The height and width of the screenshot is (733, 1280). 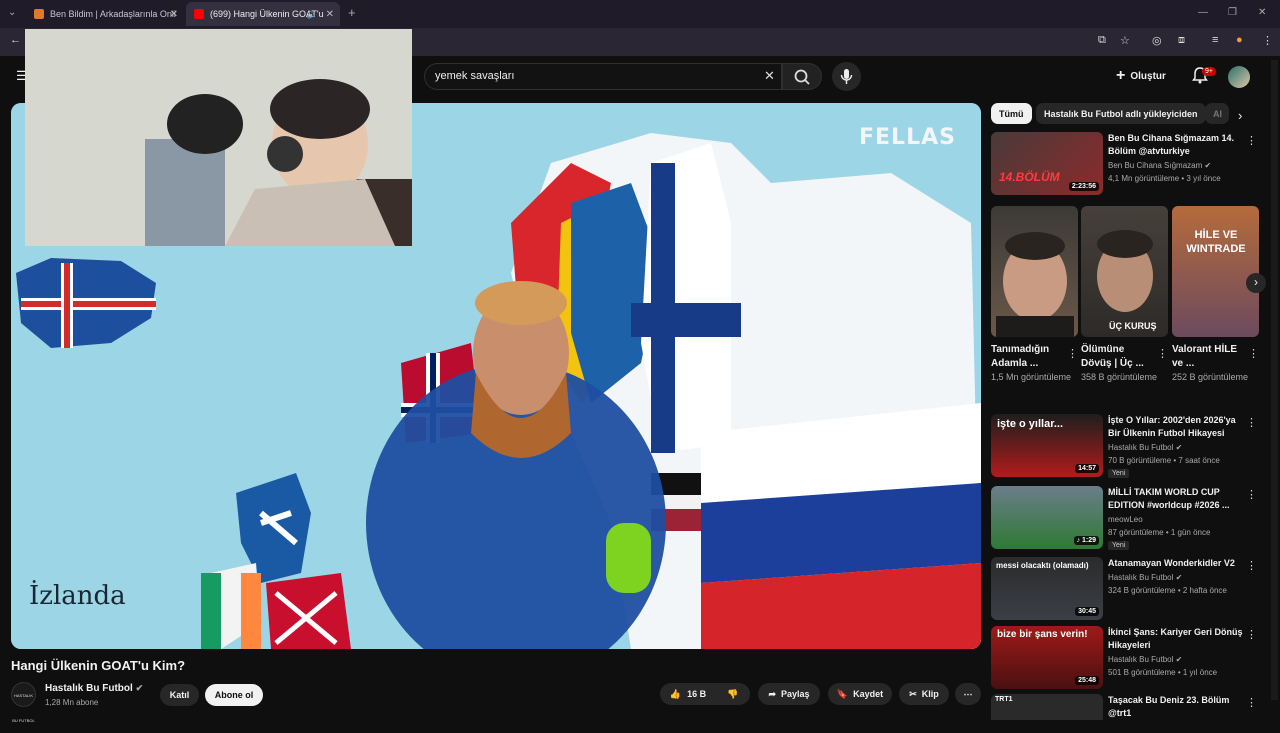 I want to click on chevron-right-icon: ›, so click(x=1240, y=115).